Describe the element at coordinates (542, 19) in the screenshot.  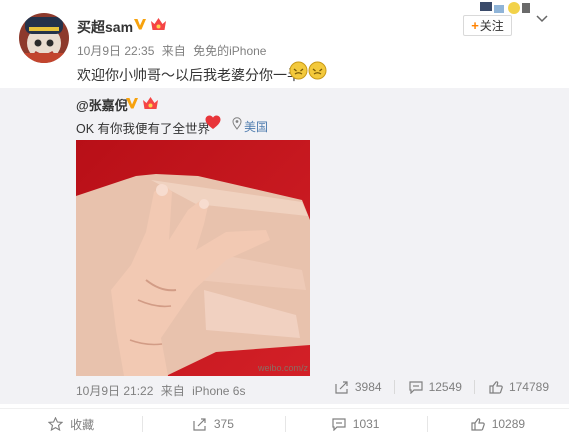
I see `chevron-down-icon` at that location.